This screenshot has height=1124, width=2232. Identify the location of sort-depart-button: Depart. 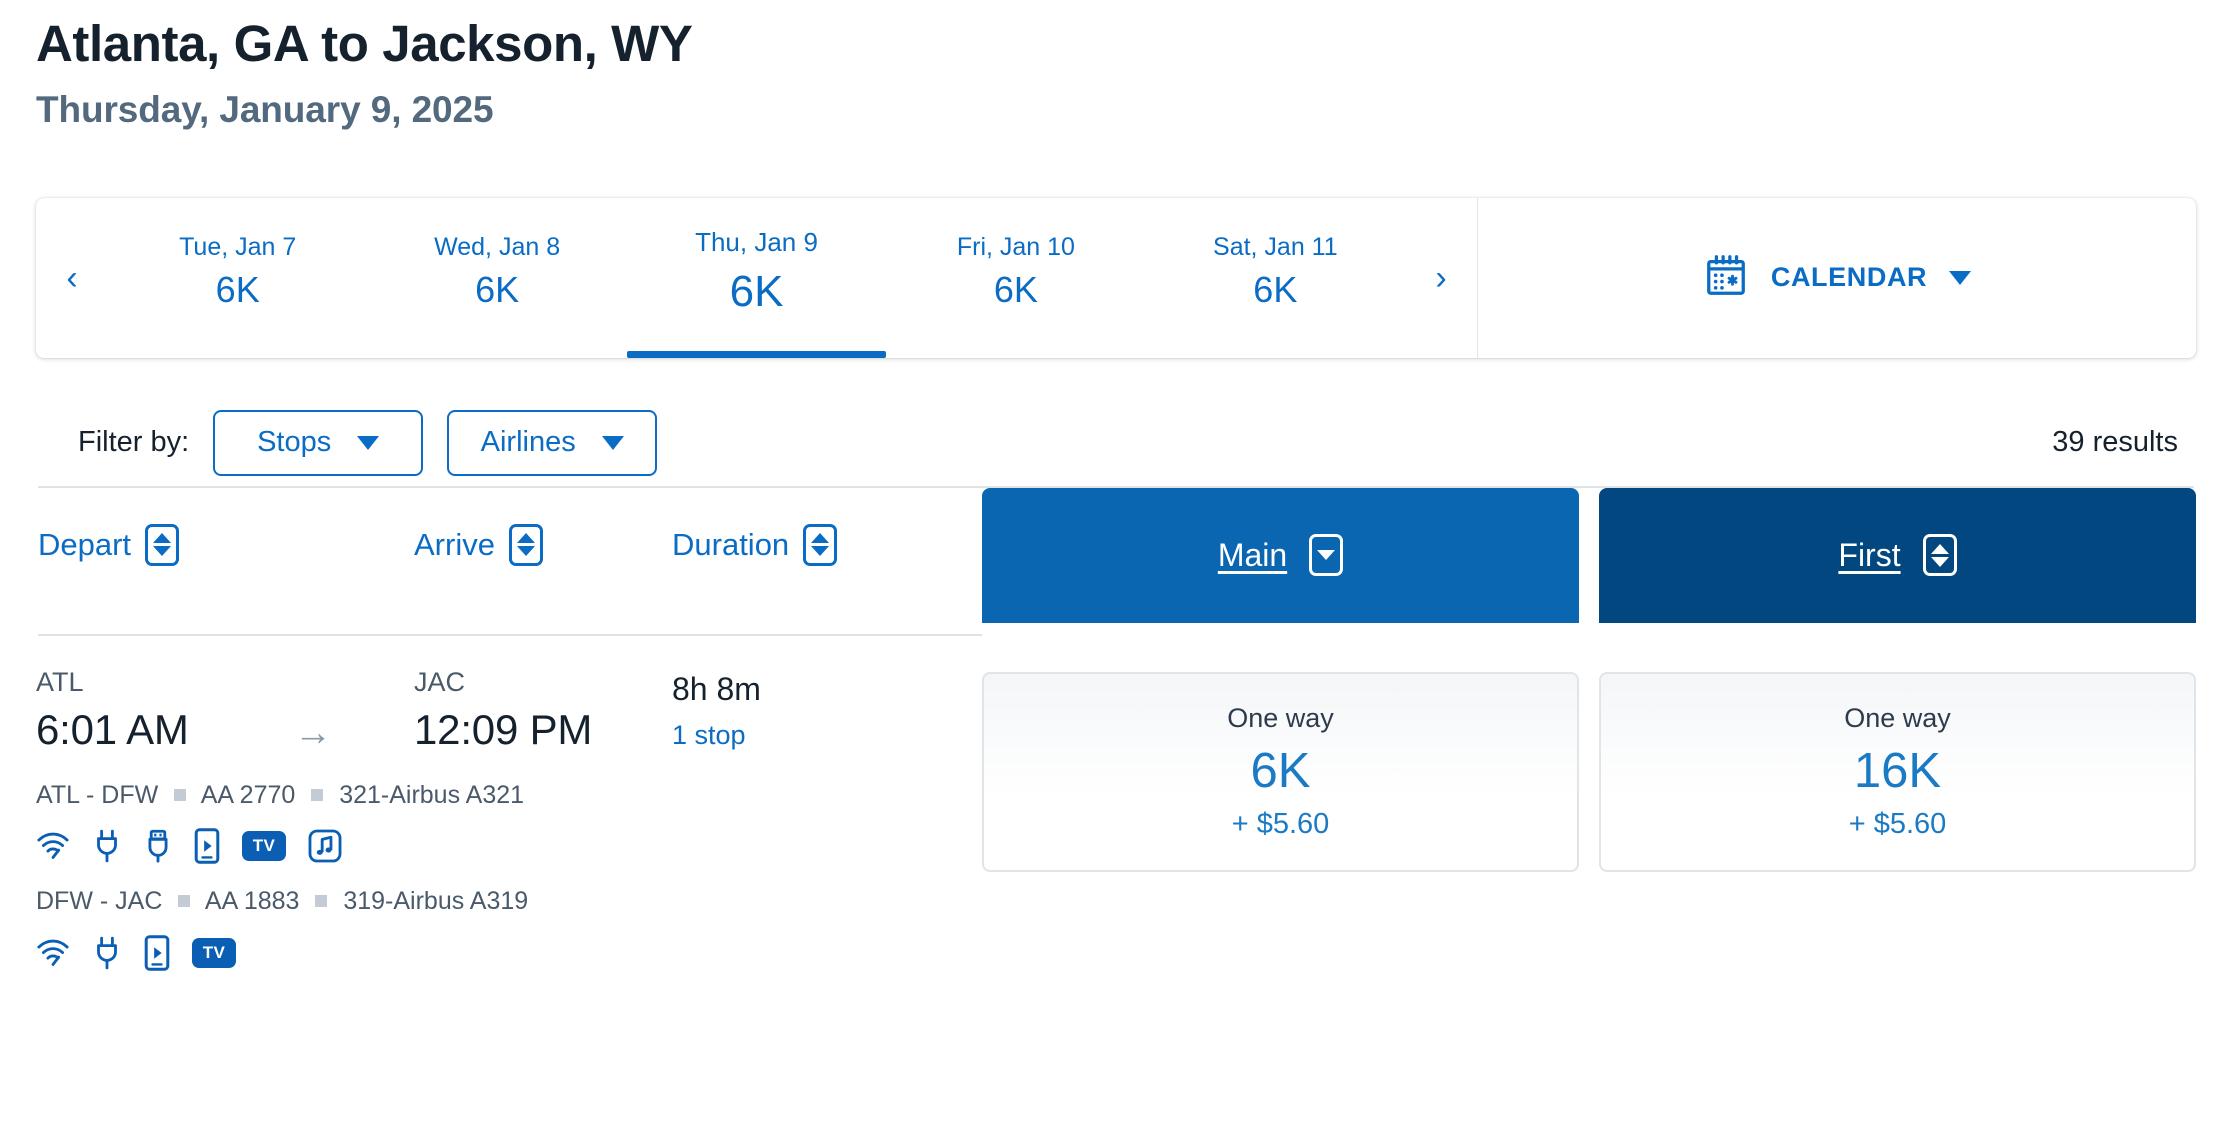
(109, 544).